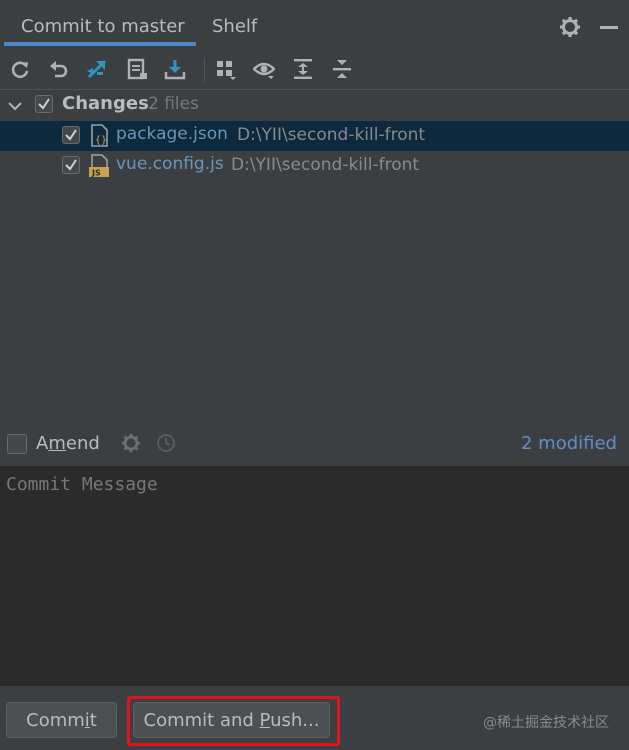 The height and width of the screenshot is (750, 629). What do you see at coordinates (609, 27) in the screenshot?
I see `minimize-icon` at bounding box center [609, 27].